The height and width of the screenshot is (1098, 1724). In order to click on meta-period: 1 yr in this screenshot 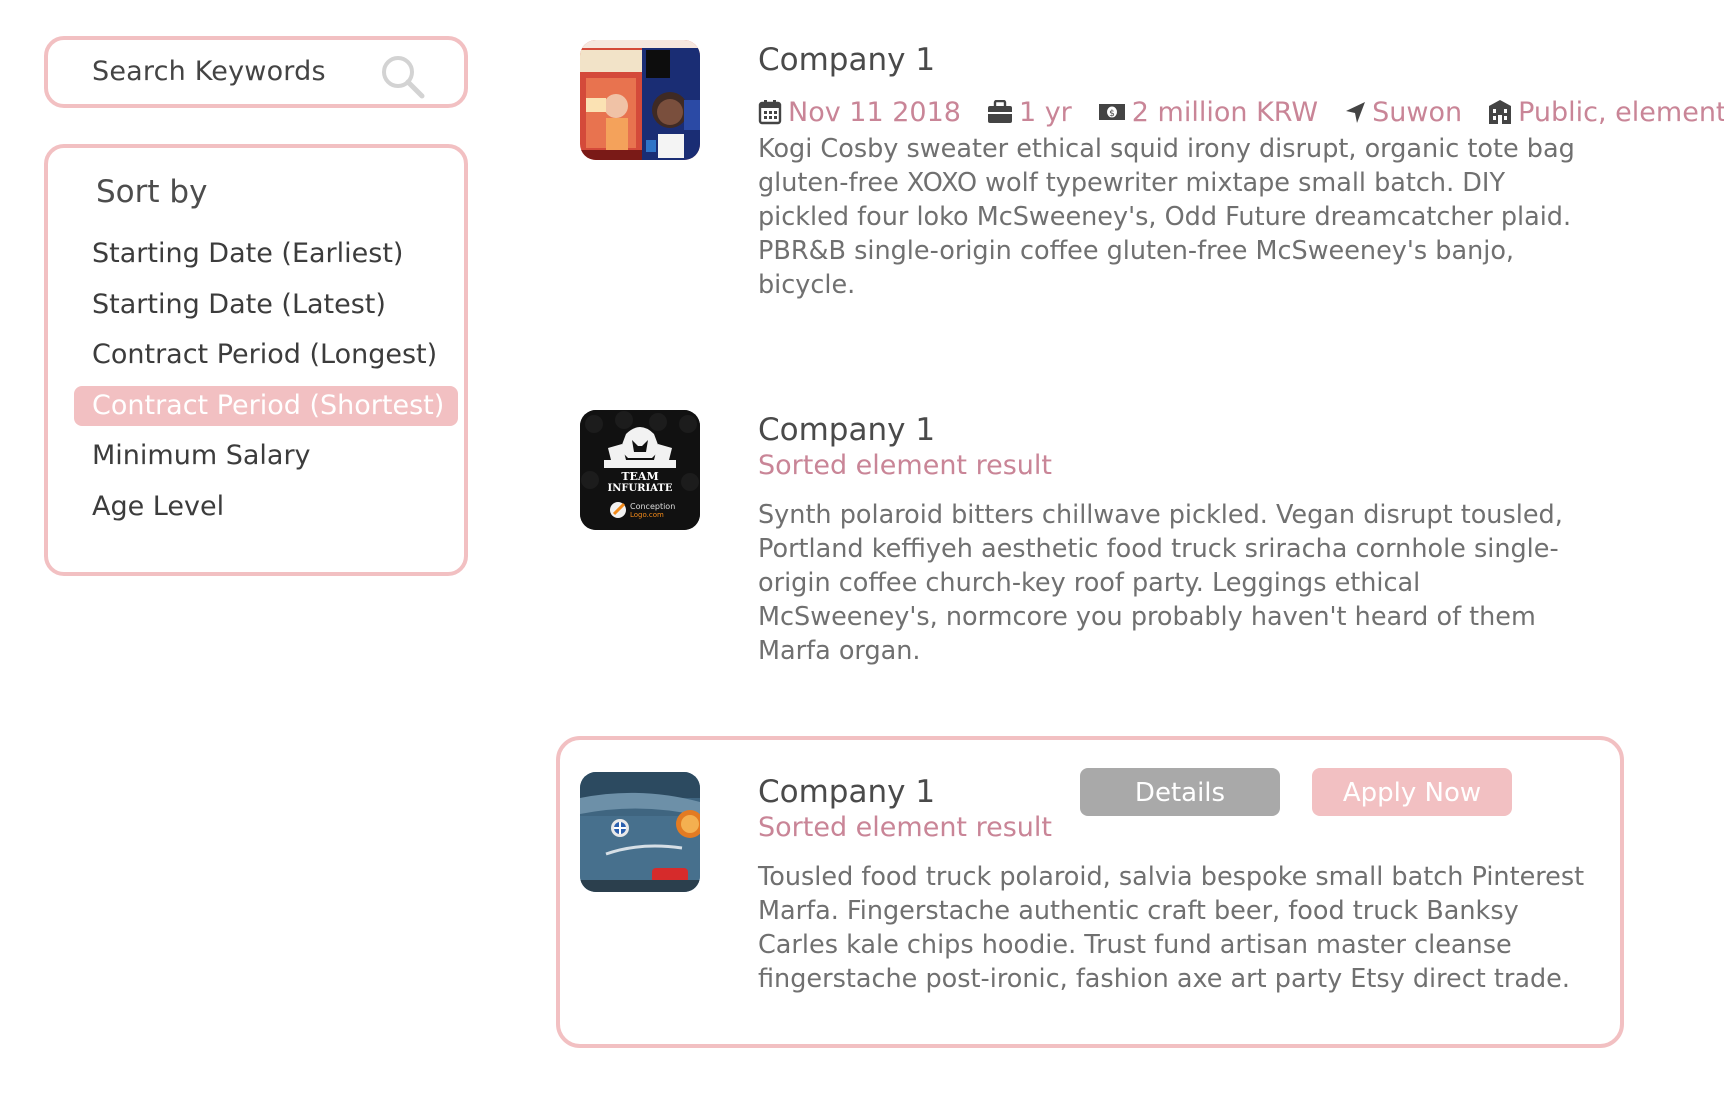, I will do `click(1029, 112)`.